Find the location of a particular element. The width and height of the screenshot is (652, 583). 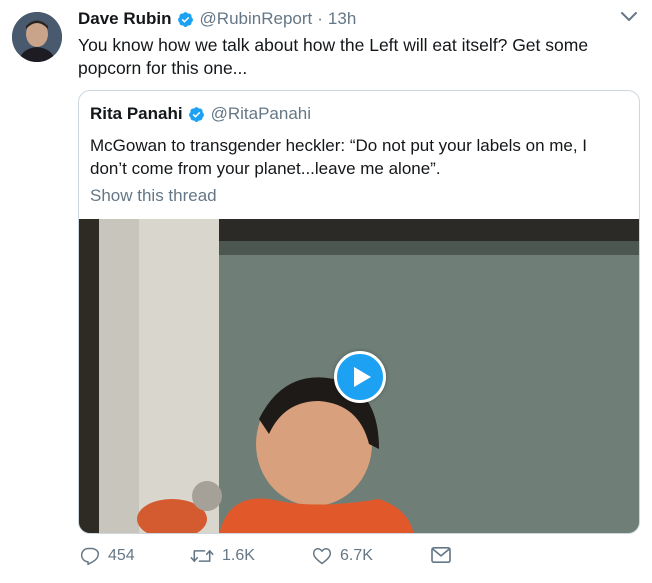

reply-icon is located at coordinates (90, 556).